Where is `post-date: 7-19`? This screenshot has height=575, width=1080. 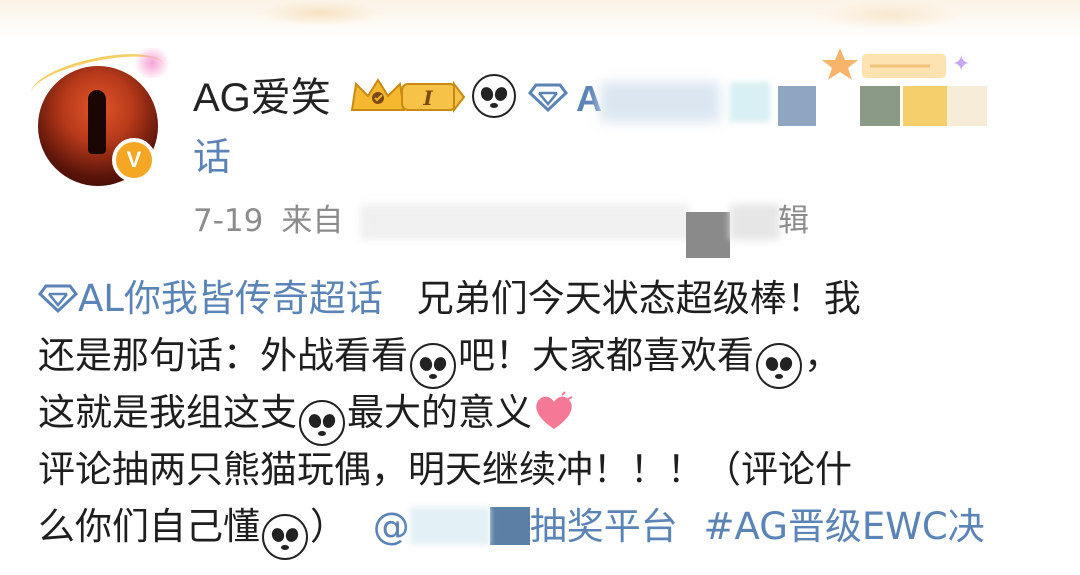 post-date: 7-19 is located at coordinates (228, 221).